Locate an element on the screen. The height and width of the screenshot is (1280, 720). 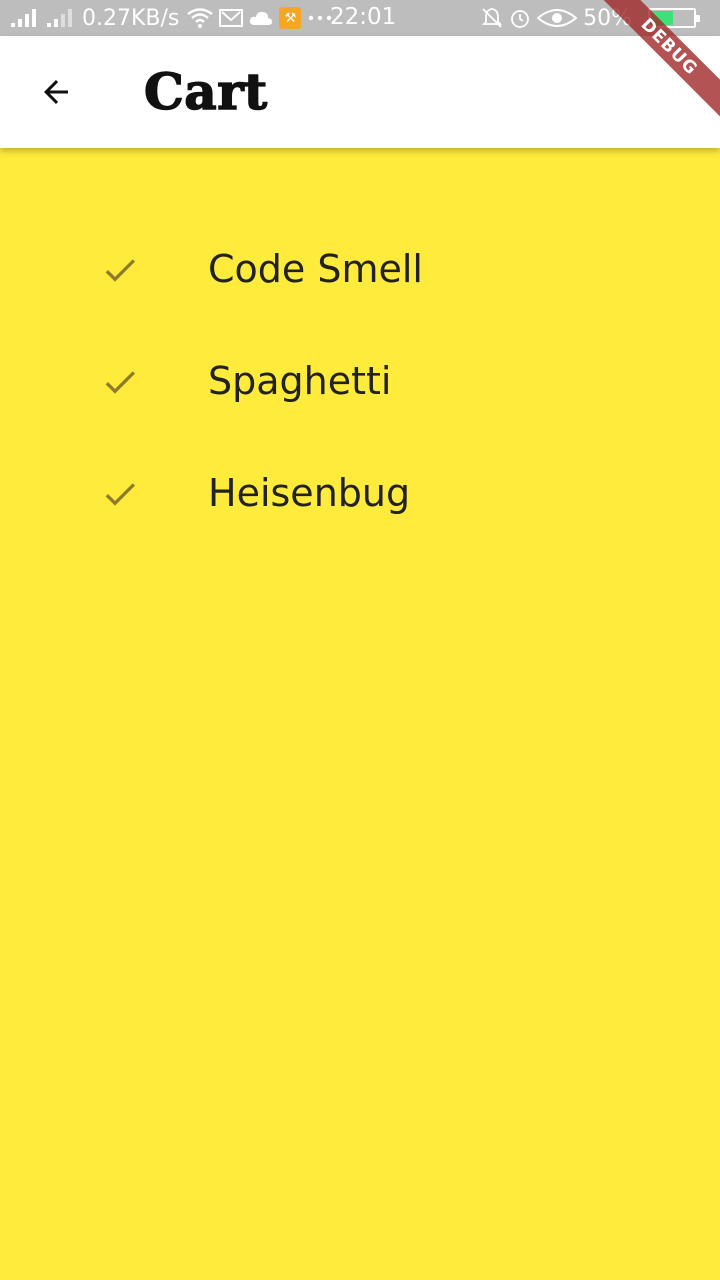
wifi-icon is located at coordinates (200, 18).